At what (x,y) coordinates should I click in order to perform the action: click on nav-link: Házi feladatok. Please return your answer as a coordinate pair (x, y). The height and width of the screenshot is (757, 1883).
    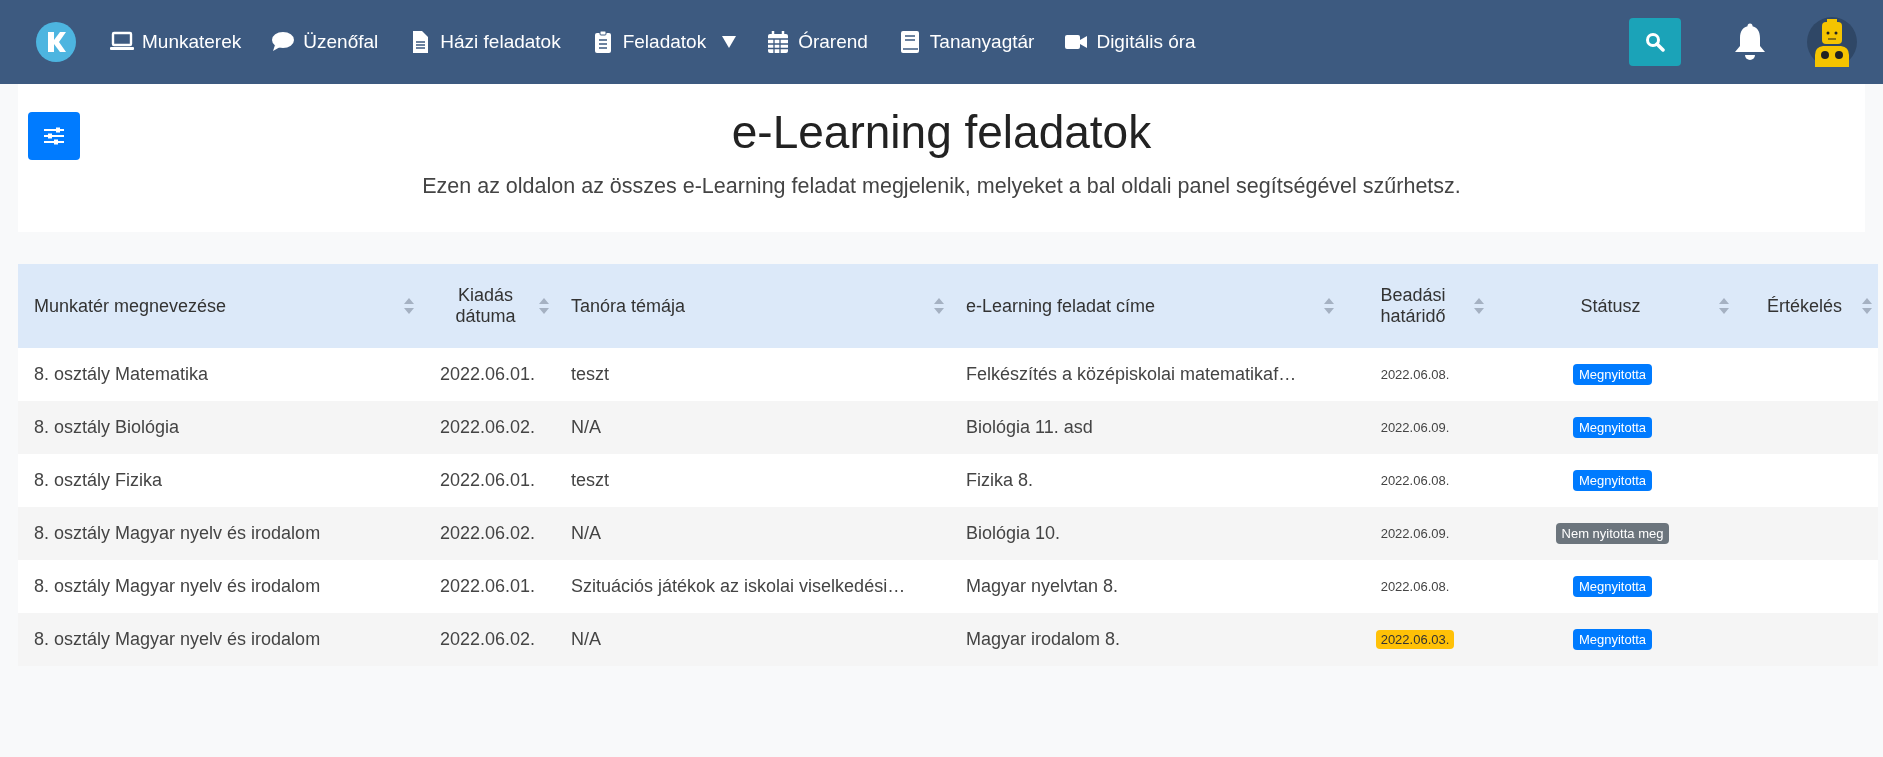
    Looking at the image, I should click on (484, 42).